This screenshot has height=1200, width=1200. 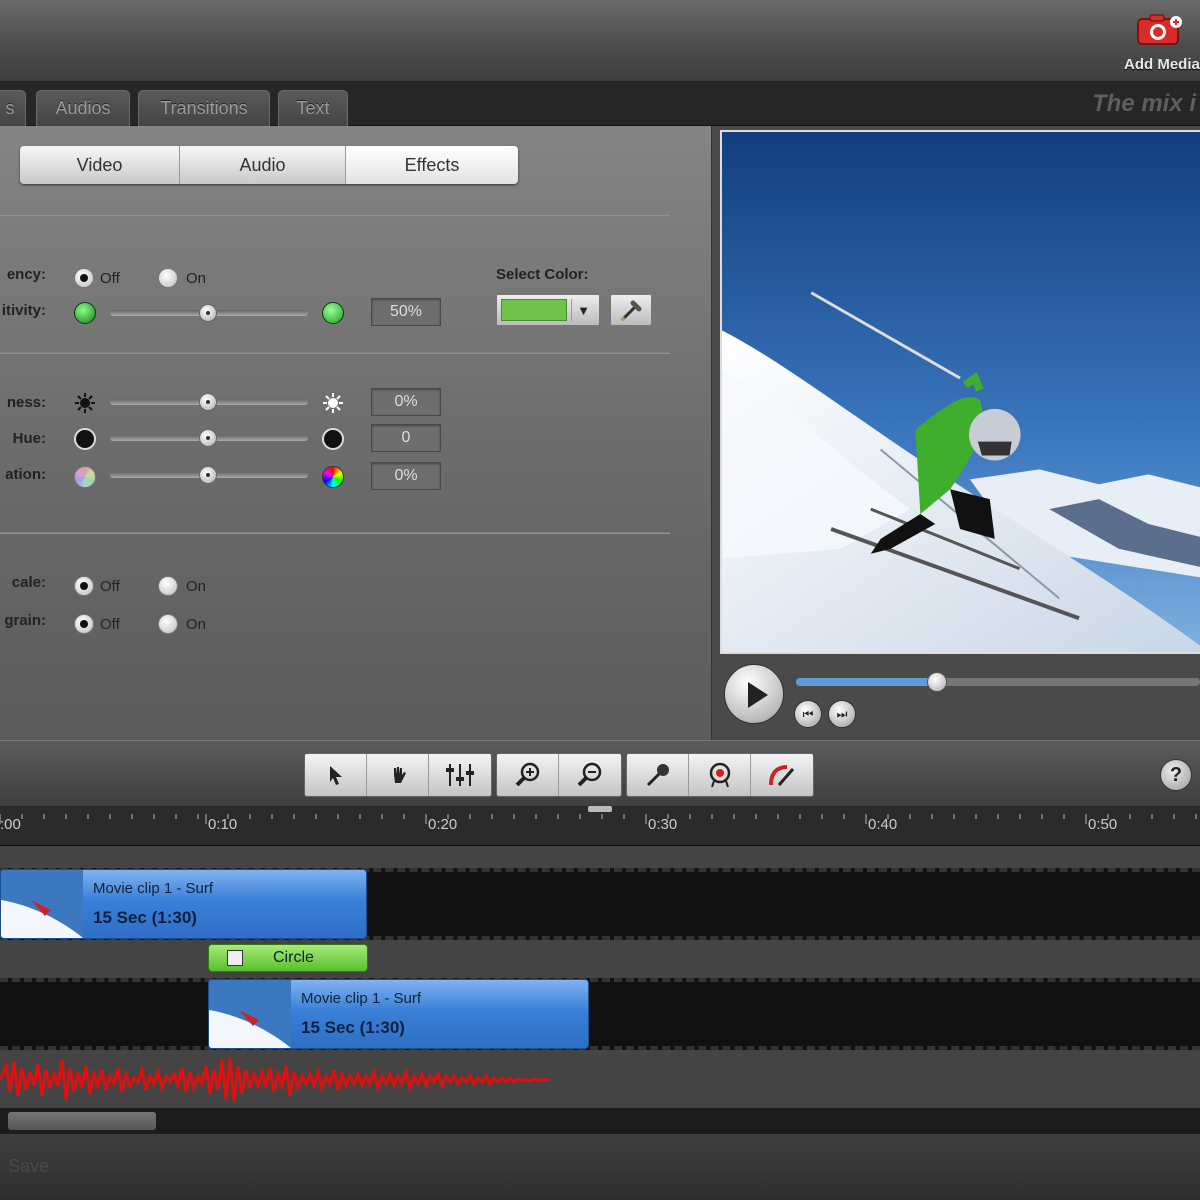 What do you see at coordinates (867, 682) in the screenshot?
I see `playback-progress` at bounding box center [867, 682].